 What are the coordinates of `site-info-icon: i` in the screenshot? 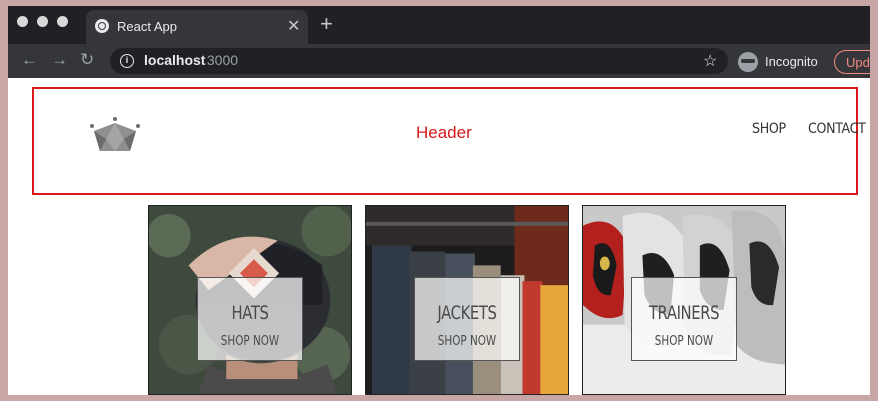 It's located at (127, 61).